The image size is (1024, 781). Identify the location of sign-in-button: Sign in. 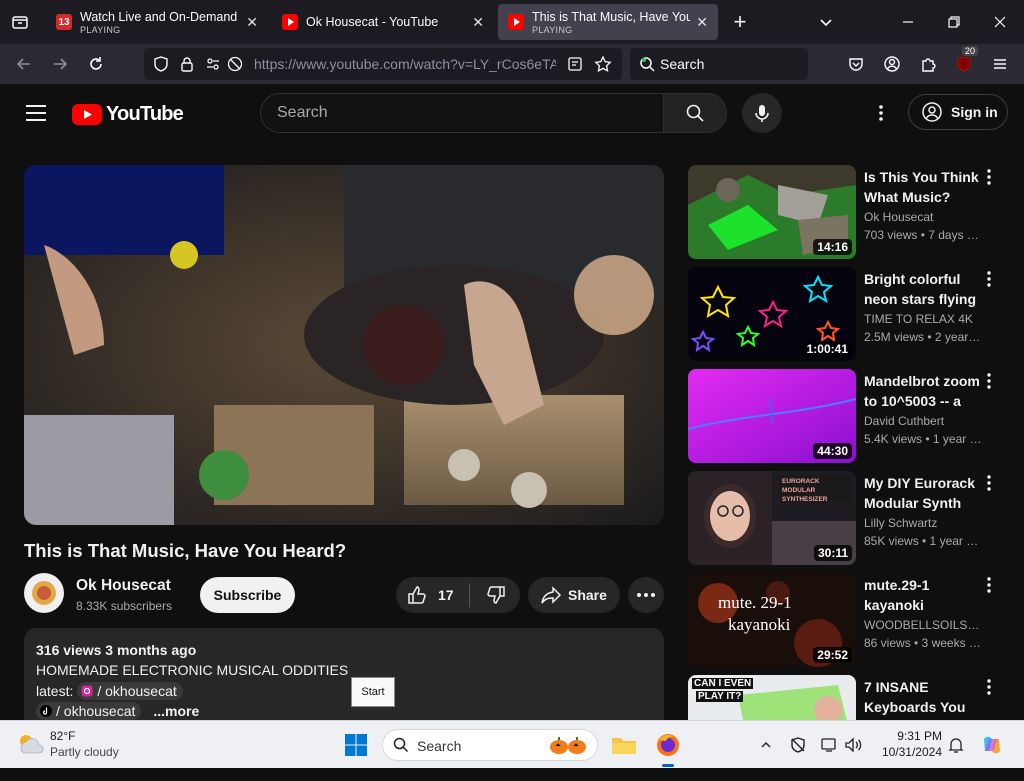
(958, 112).